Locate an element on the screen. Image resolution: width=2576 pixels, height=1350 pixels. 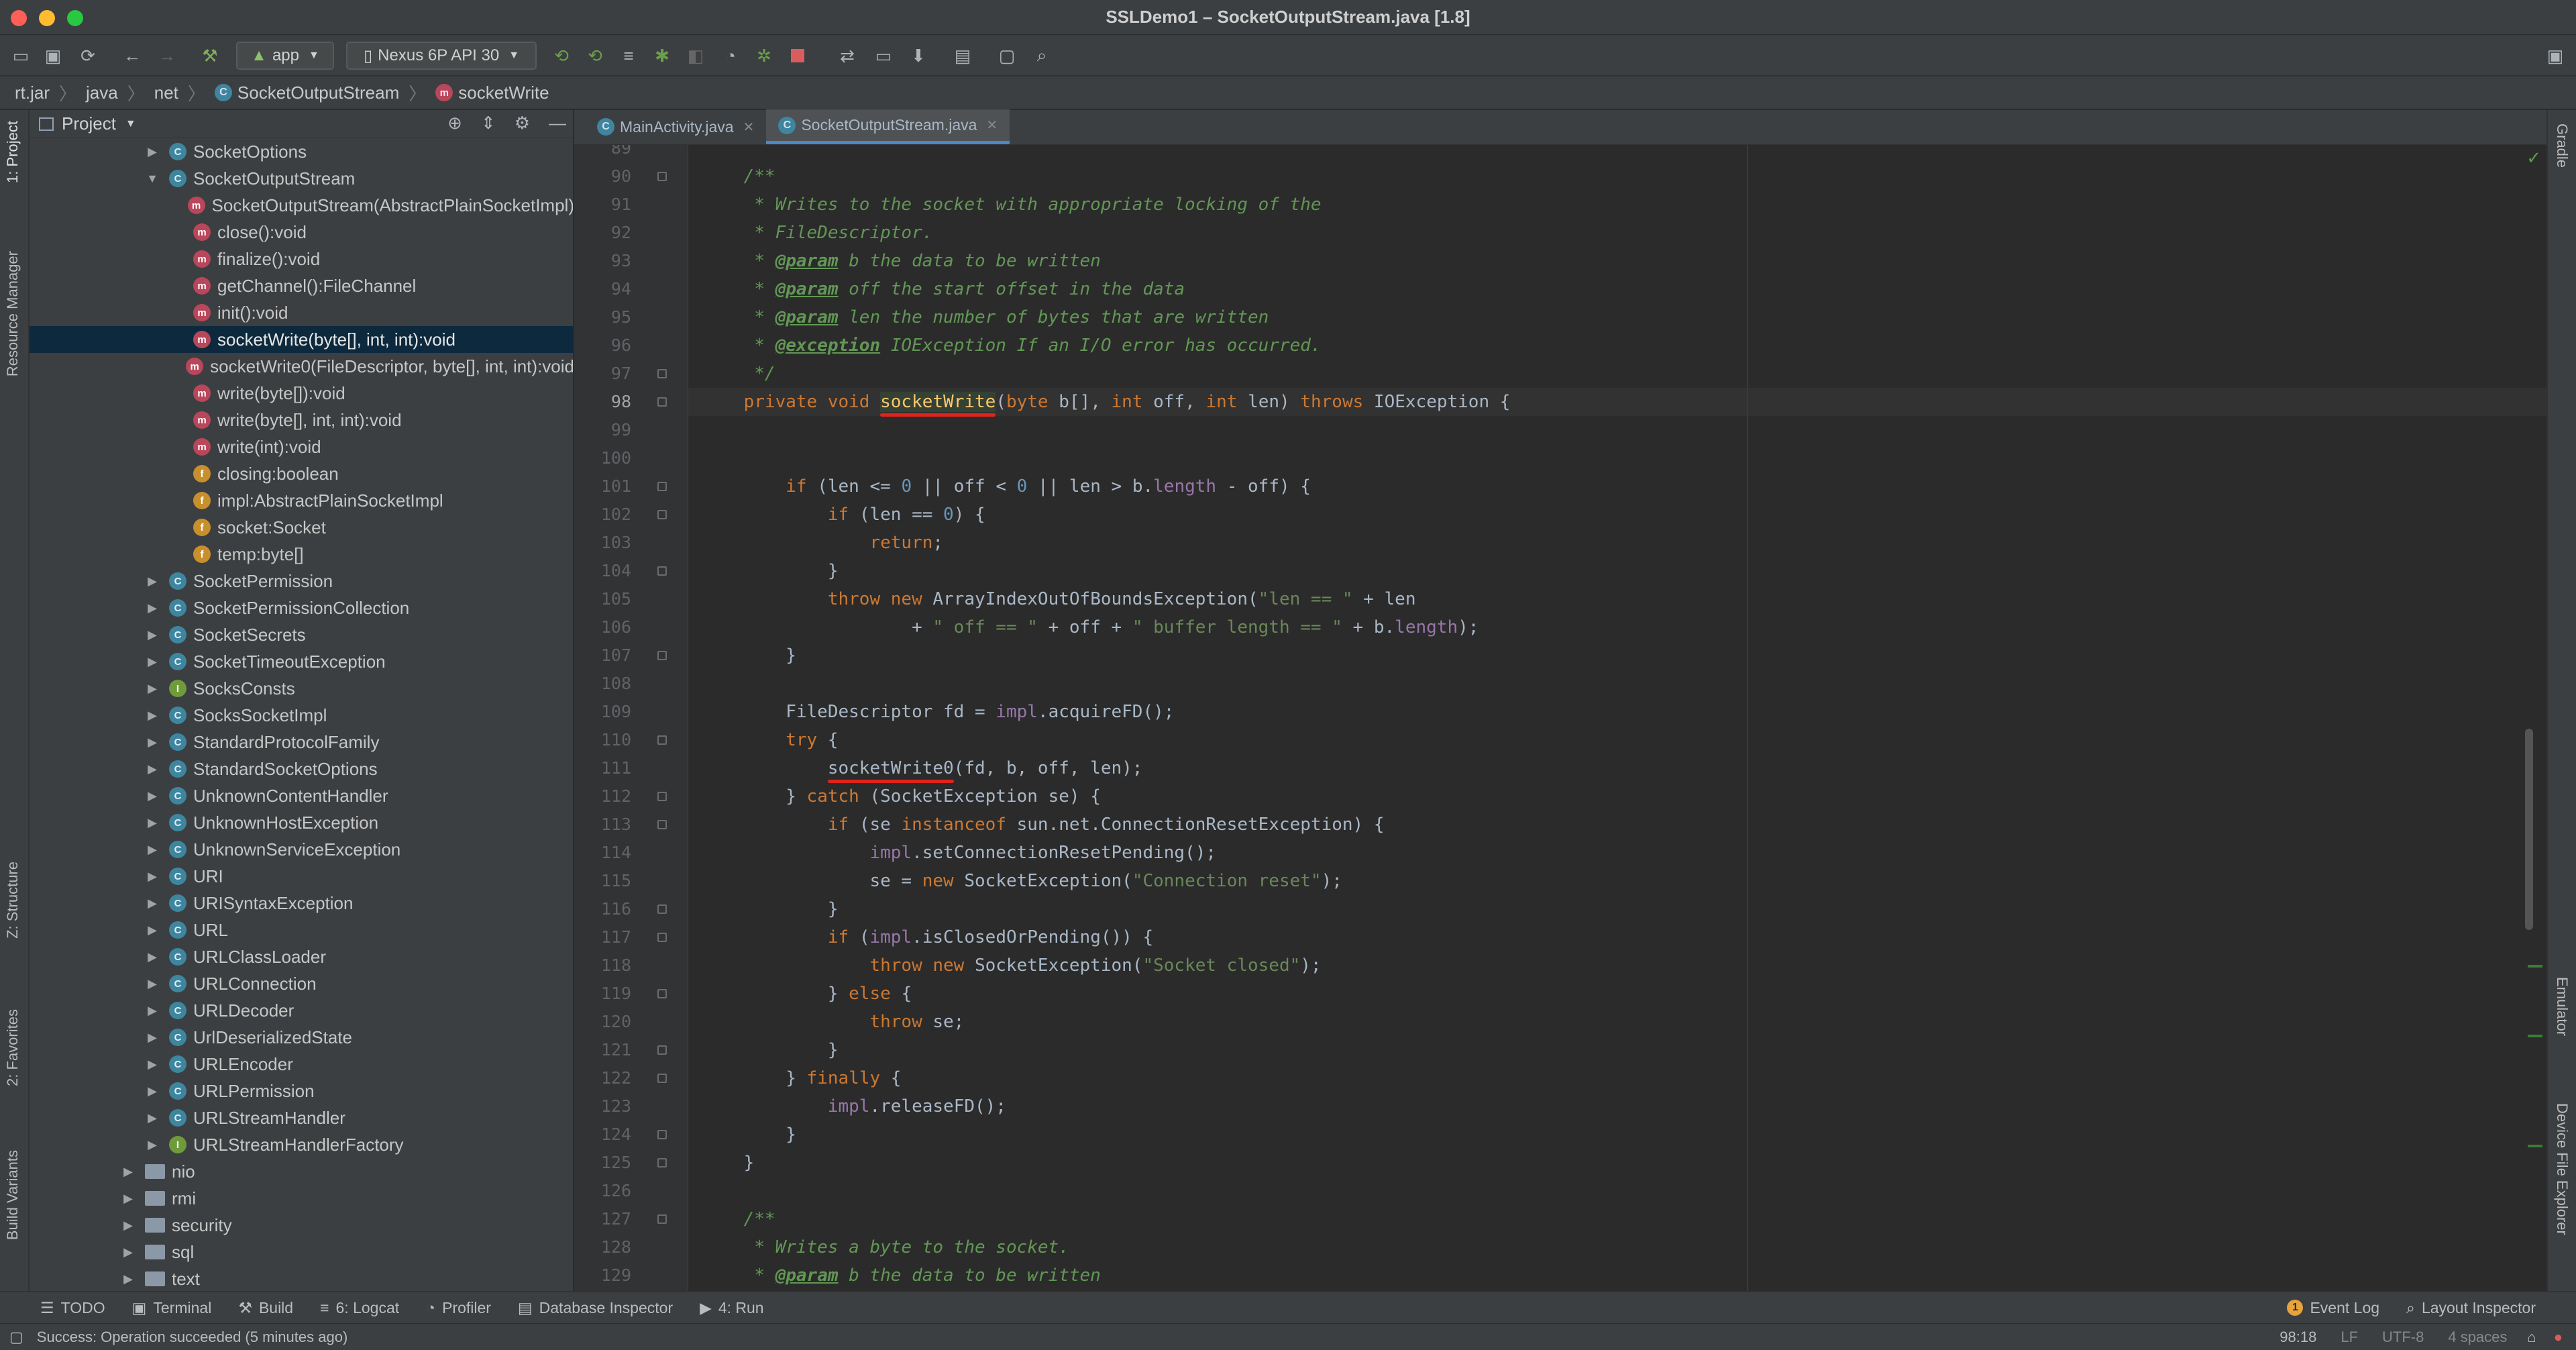
close-icon: ✕ is located at coordinates (992, 125).